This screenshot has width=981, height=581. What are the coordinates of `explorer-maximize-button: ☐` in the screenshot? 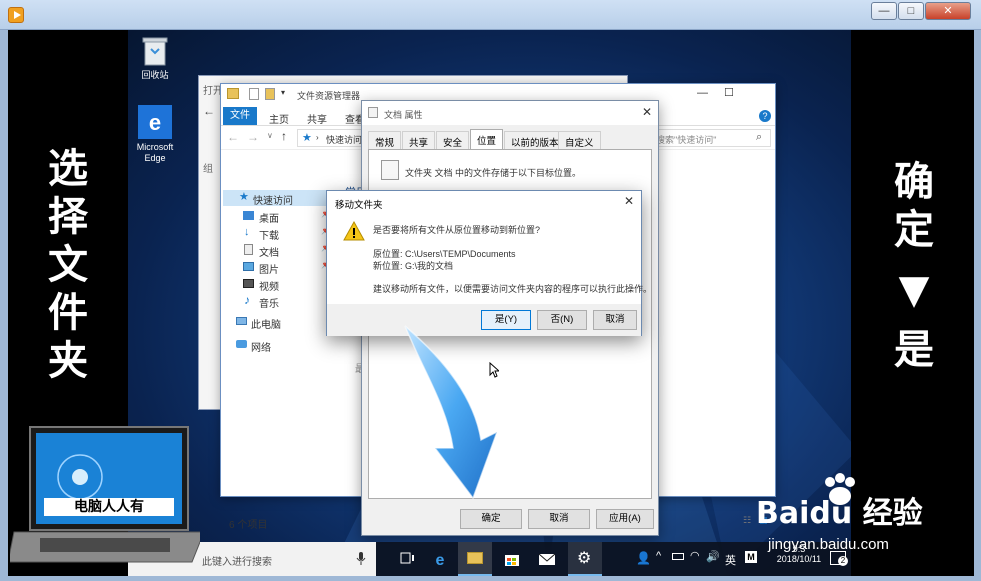 It's located at (729, 92).